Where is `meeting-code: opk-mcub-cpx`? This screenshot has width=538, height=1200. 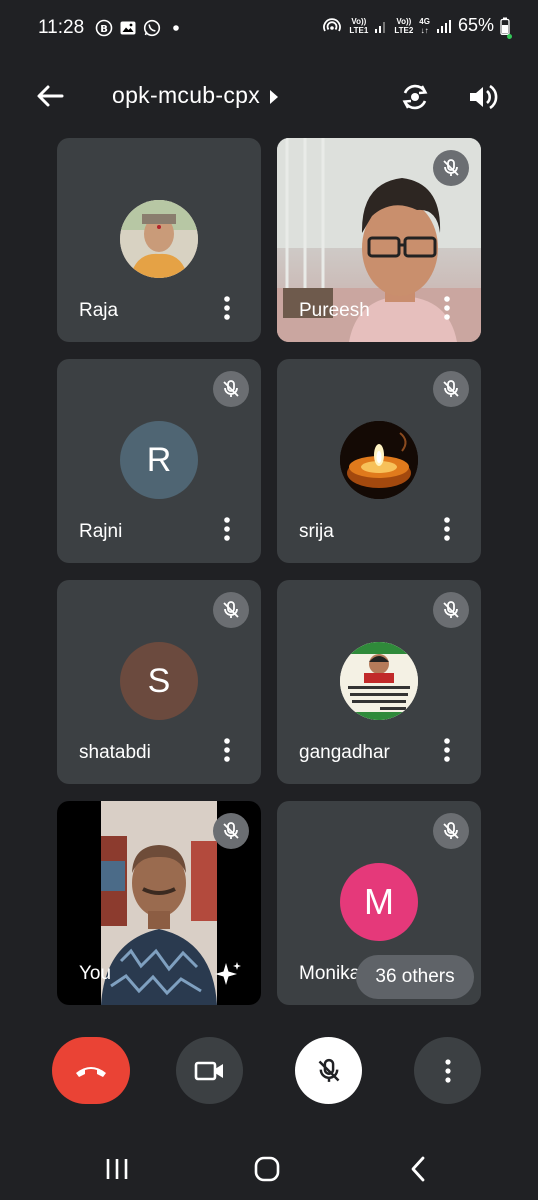
meeting-code: opk-mcub-cpx is located at coordinates (186, 95).